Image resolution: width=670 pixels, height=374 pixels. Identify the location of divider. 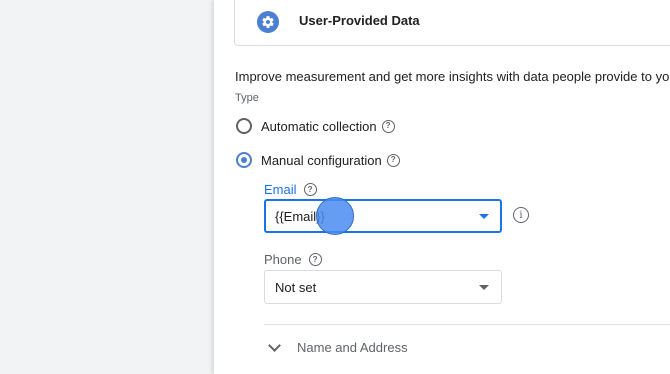
(467, 324).